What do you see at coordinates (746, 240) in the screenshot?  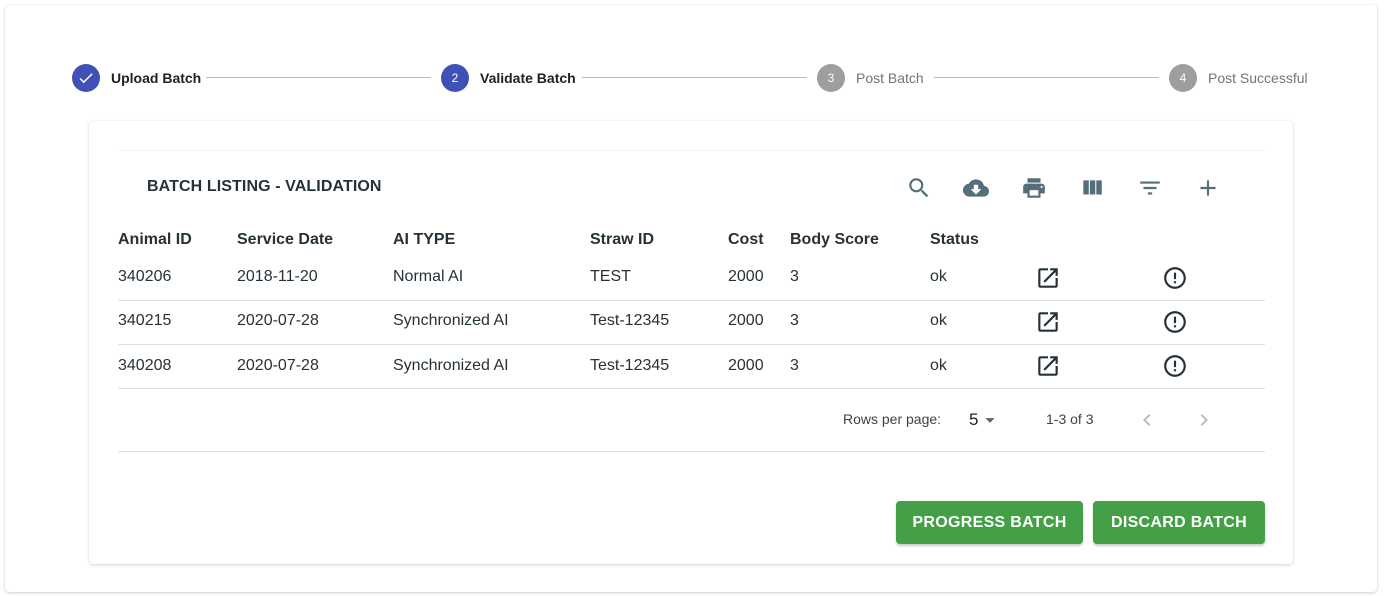 I see `column-header-cost: Cost` at bounding box center [746, 240].